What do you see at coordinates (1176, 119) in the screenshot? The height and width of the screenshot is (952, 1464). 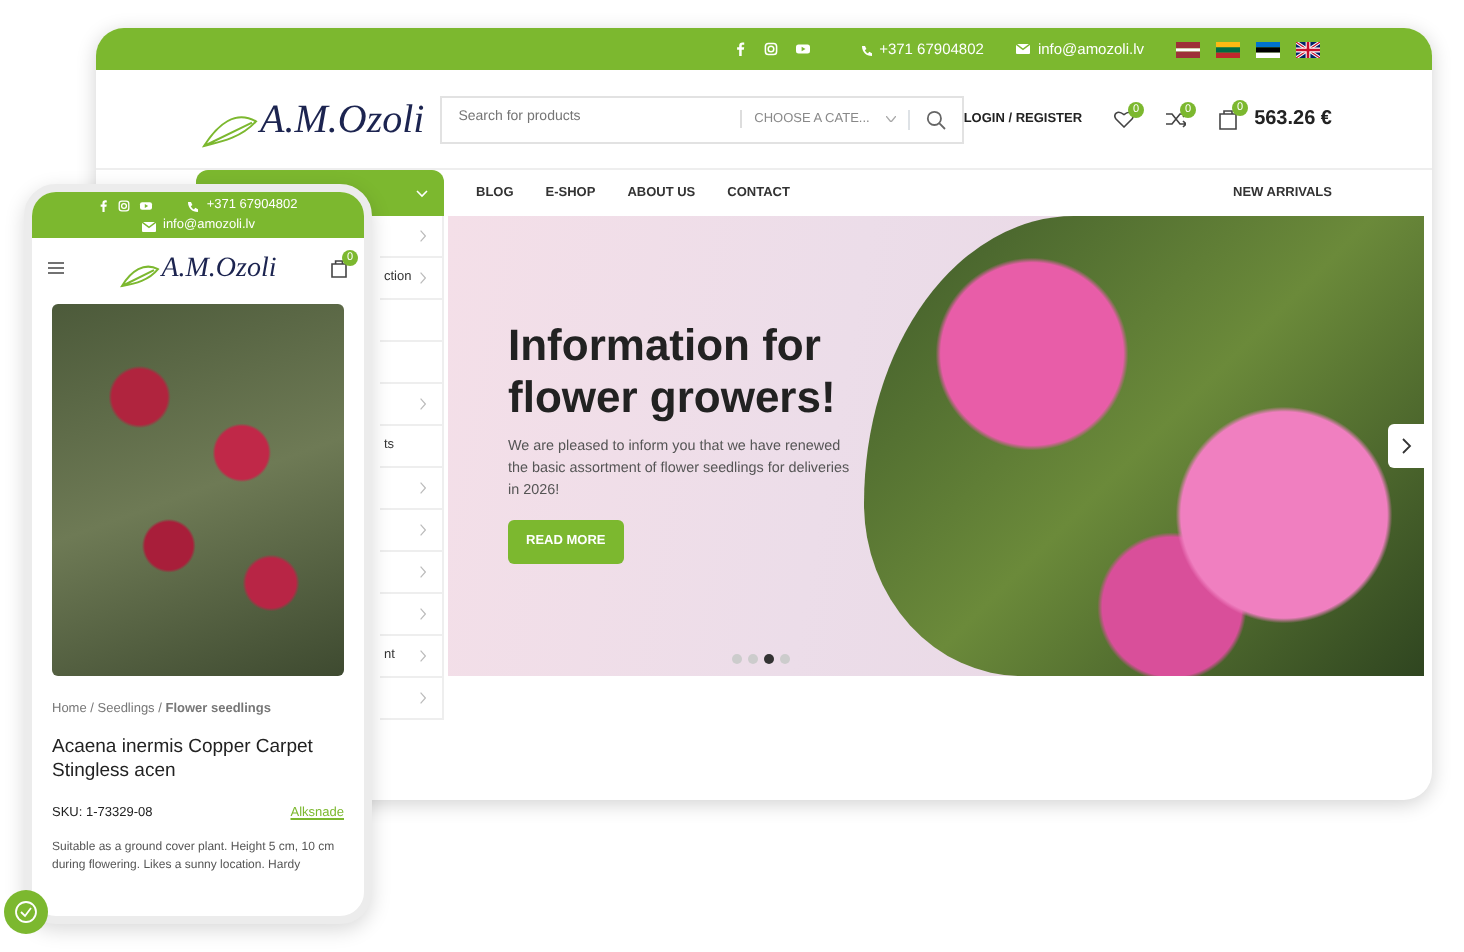 I see `shuffle-icon` at bounding box center [1176, 119].